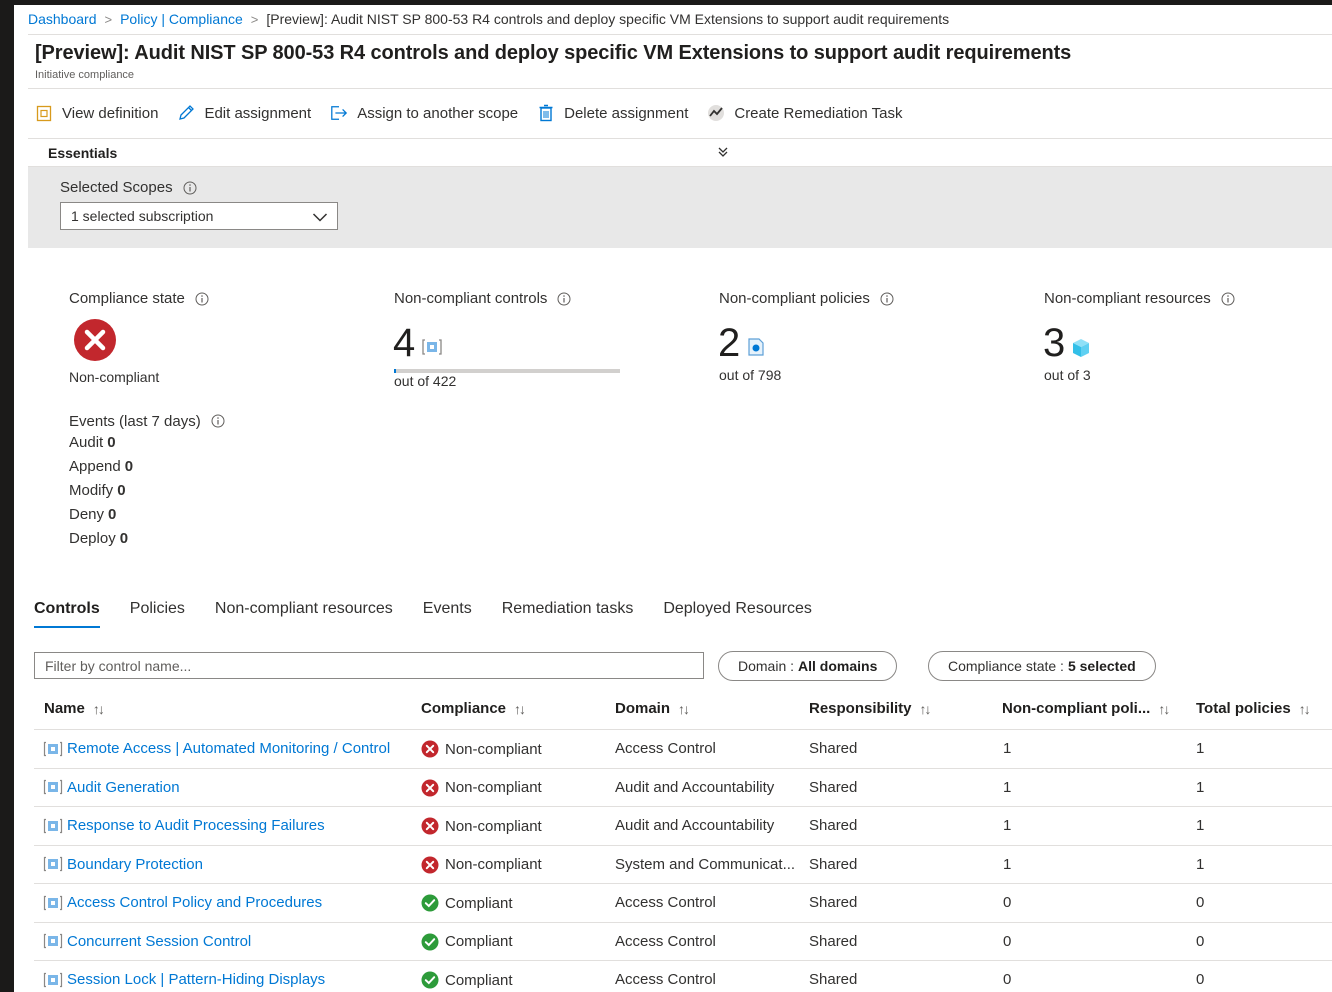  What do you see at coordinates (181, 19) in the screenshot?
I see `breadcrumb-policy-compliance: Policy | Compliance` at bounding box center [181, 19].